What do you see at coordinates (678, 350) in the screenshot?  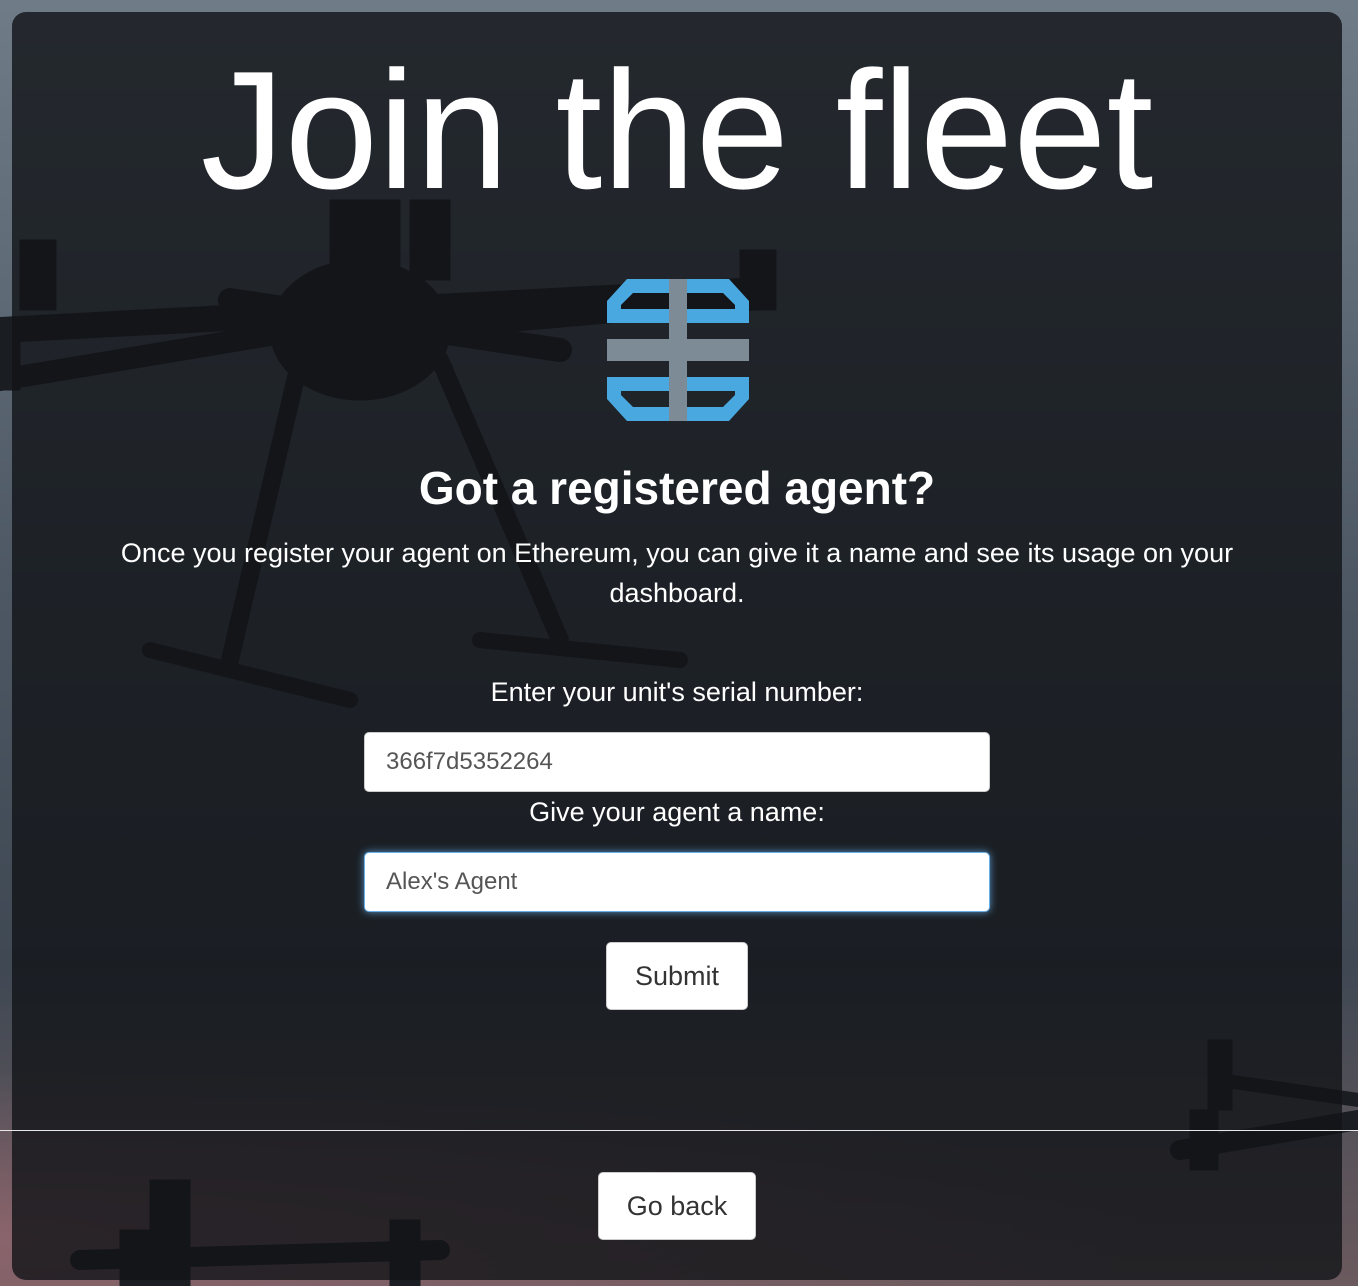 I see `fleet-logo-icon` at bounding box center [678, 350].